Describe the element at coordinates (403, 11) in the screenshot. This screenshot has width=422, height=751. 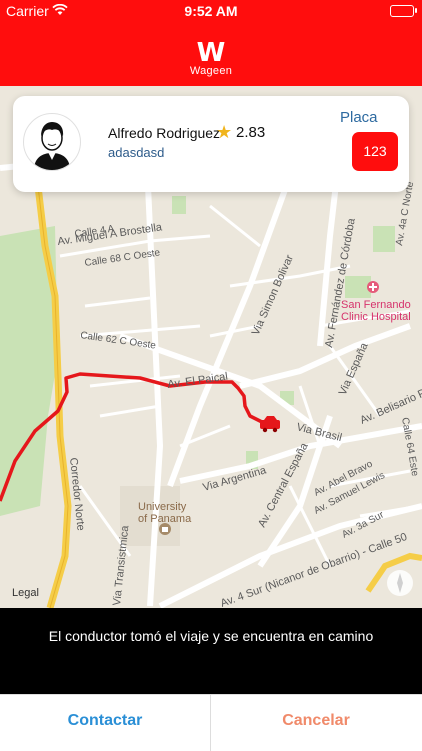
I see `battery-icon` at that location.